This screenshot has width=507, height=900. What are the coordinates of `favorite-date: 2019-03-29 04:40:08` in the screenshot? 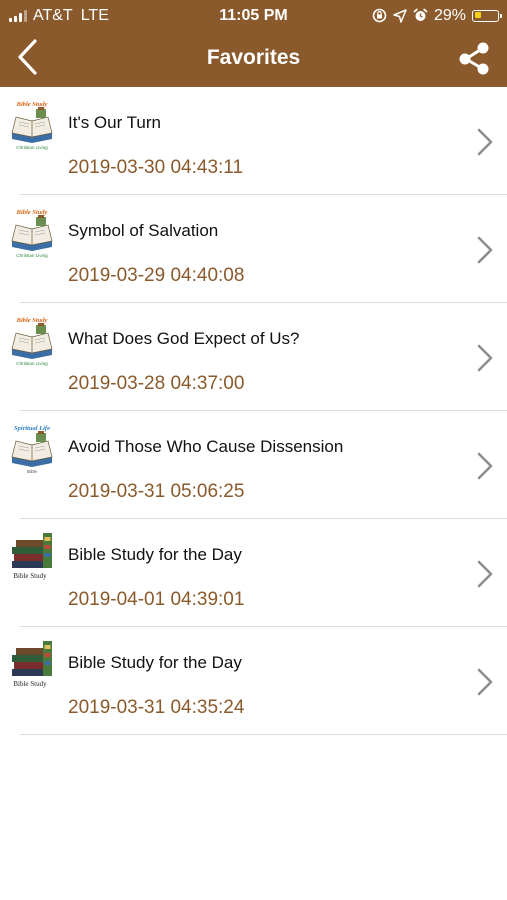 It's located at (156, 275).